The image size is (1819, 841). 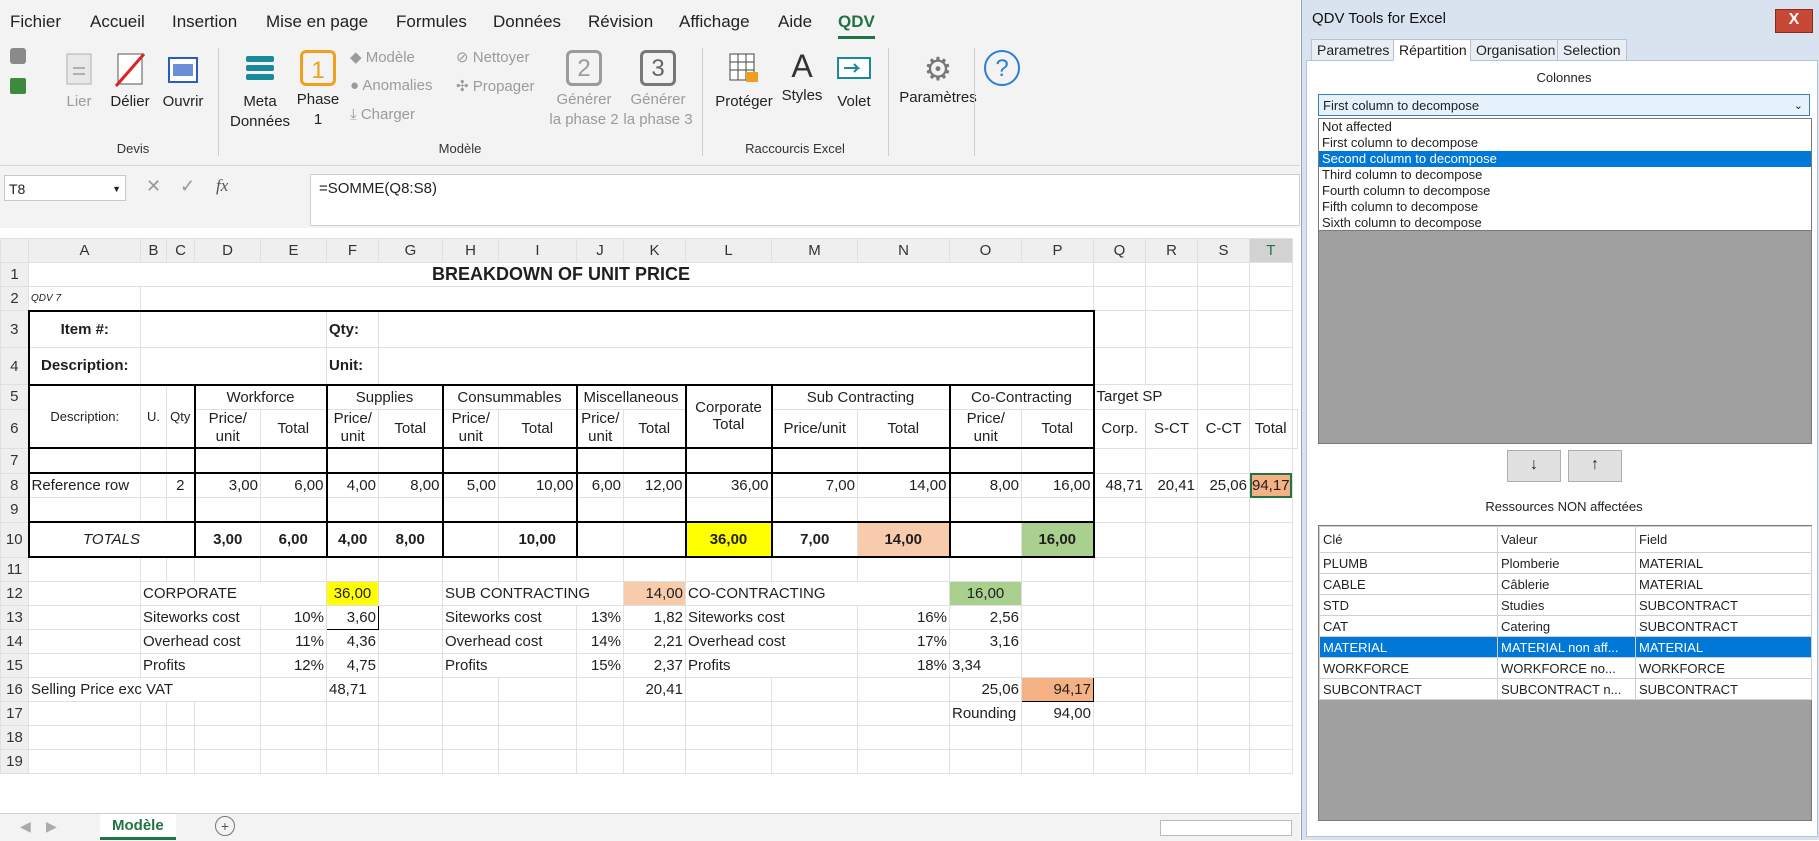 I want to click on row-header: 6, so click(x=14, y=428).